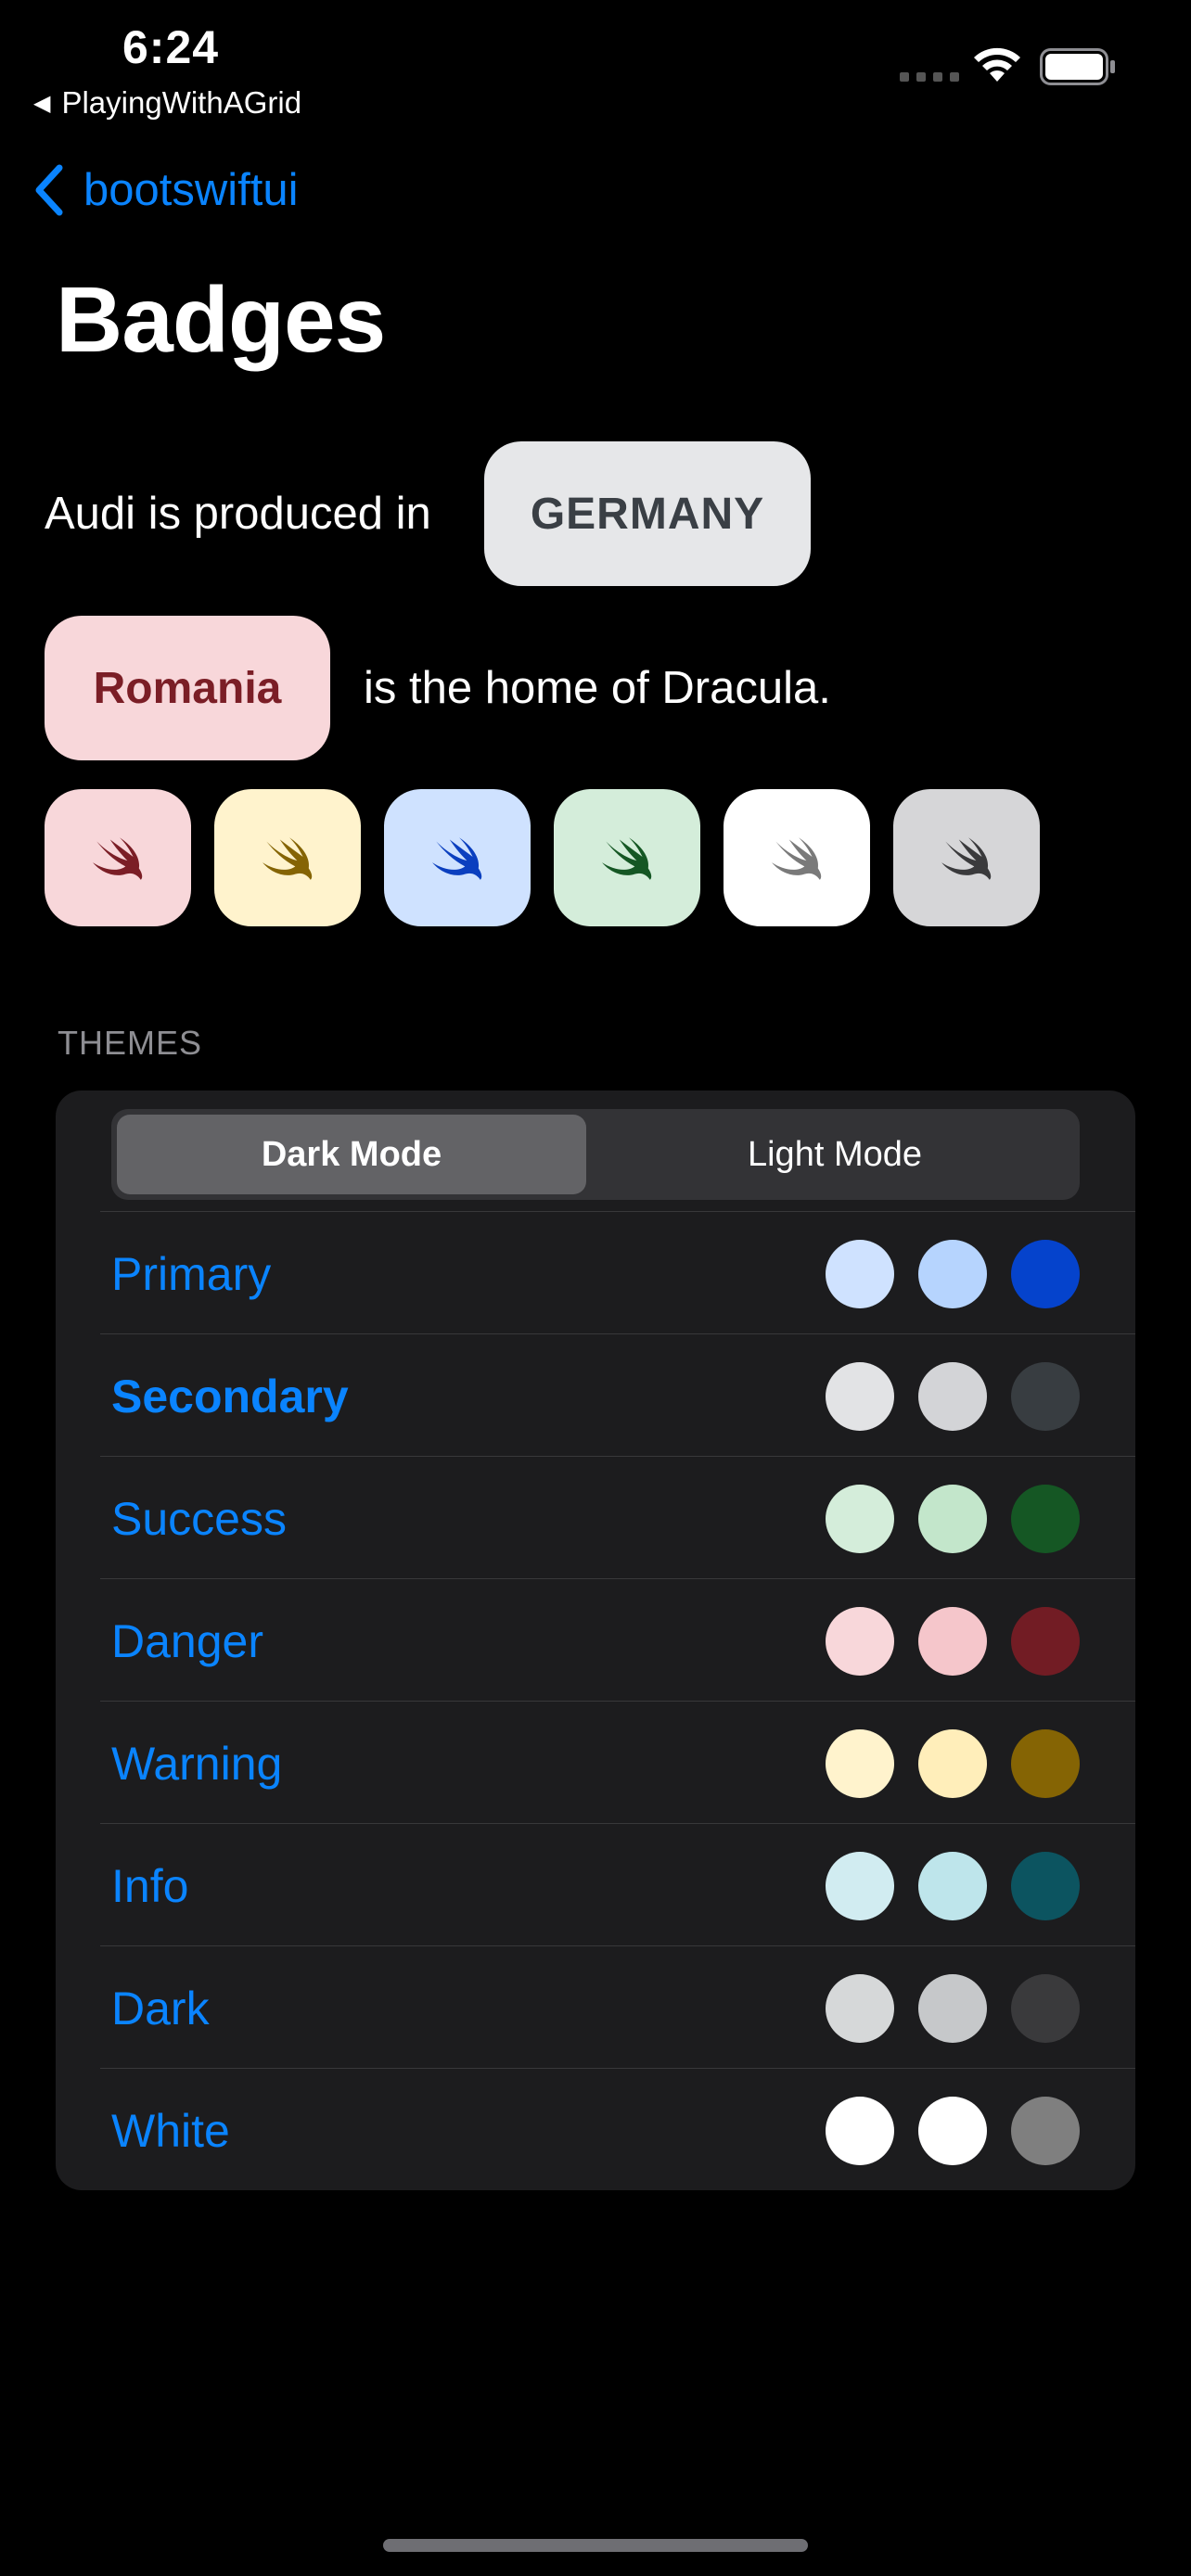  What do you see at coordinates (617, 1762) in the screenshot?
I see `theme-row-warning: Warning` at bounding box center [617, 1762].